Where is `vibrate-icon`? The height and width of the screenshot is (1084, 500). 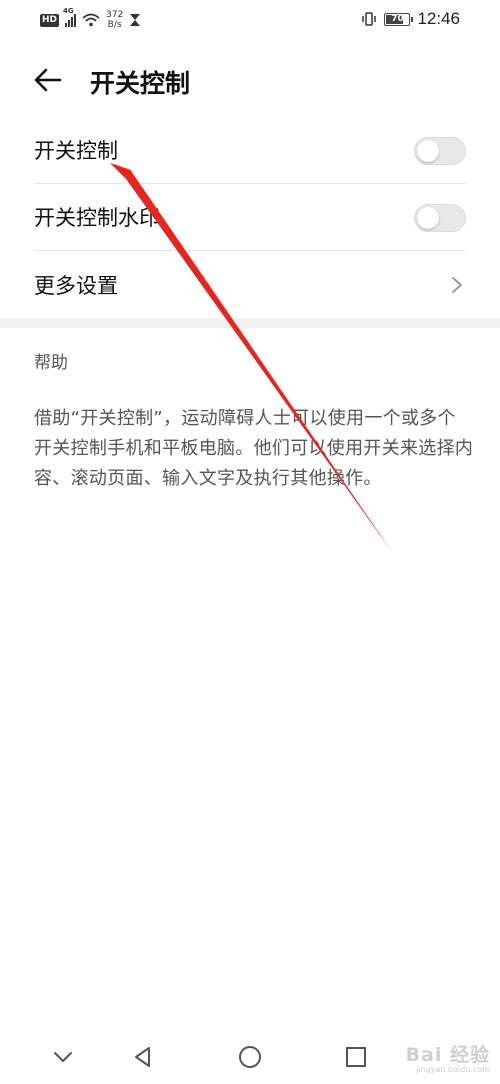 vibrate-icon is located at coordinates (369, 19).